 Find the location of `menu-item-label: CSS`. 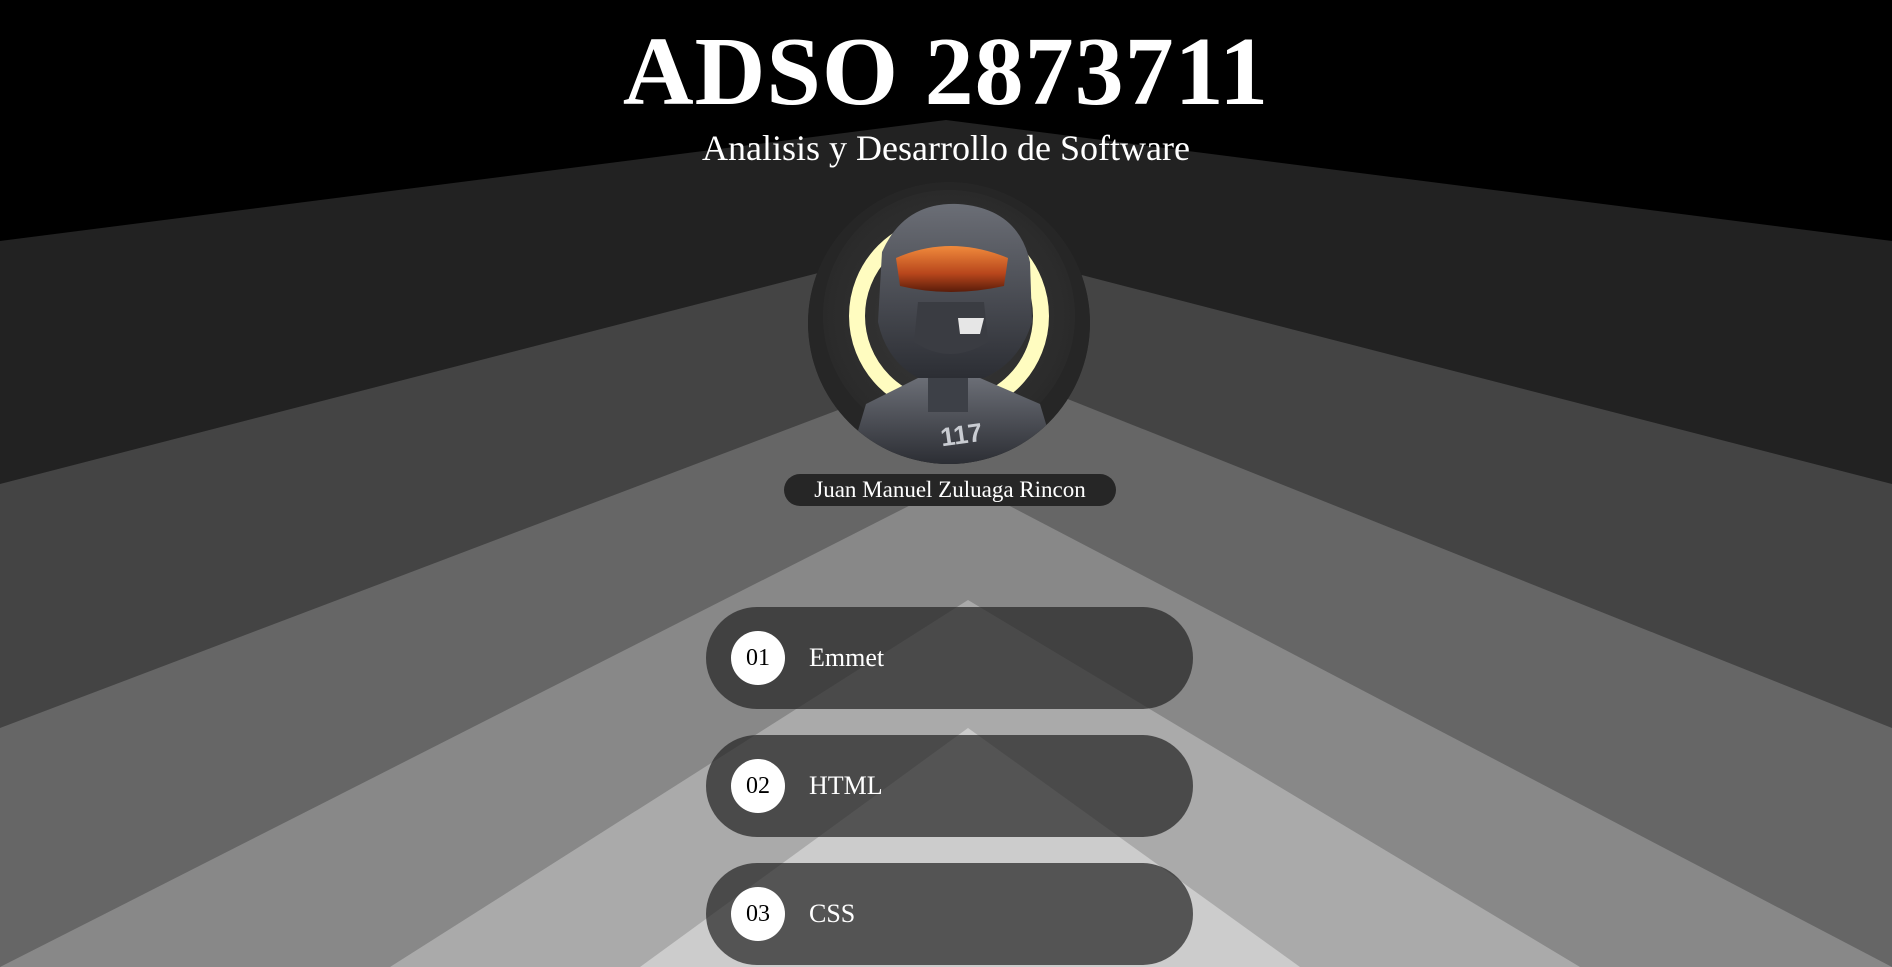

menu-item-label: CSS is located at coordinates (832, 913).